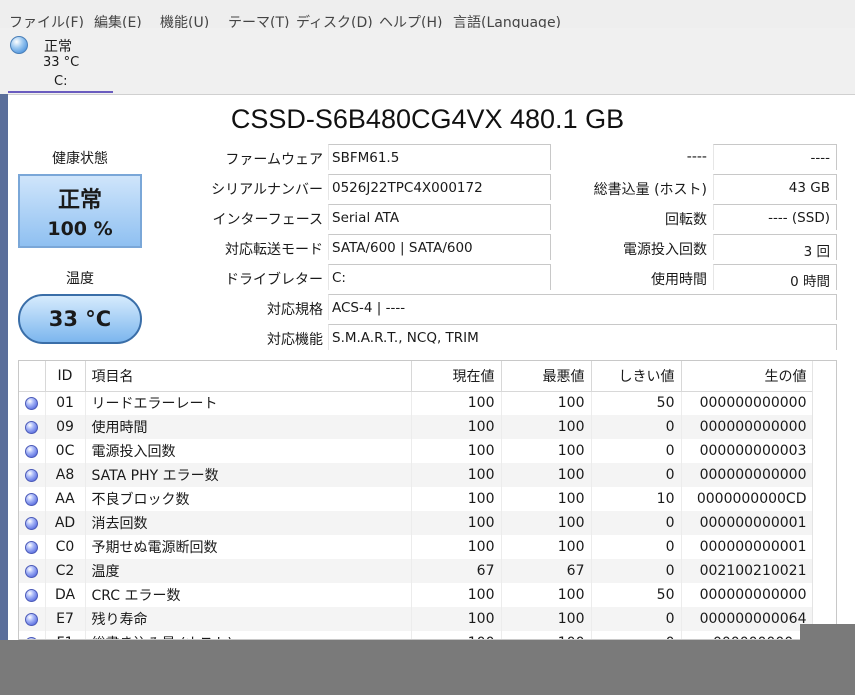 The height and width of the screenshot is (695, 855). What do you see at coordinates (267, 220) in the screenshot?
I see `interface-label: インターフェース` at bounding box center [267, 220].